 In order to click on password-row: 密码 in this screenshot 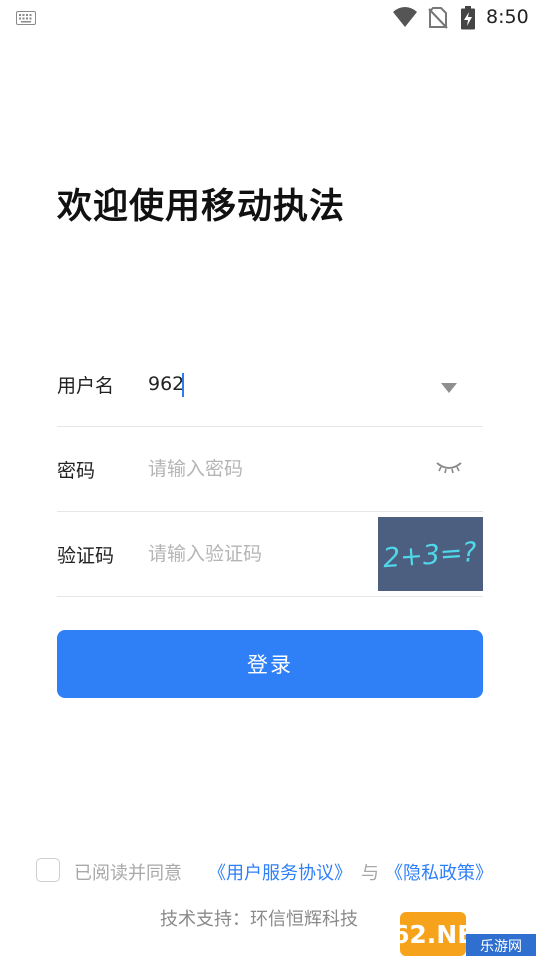, I will do `click(270, 469)`.